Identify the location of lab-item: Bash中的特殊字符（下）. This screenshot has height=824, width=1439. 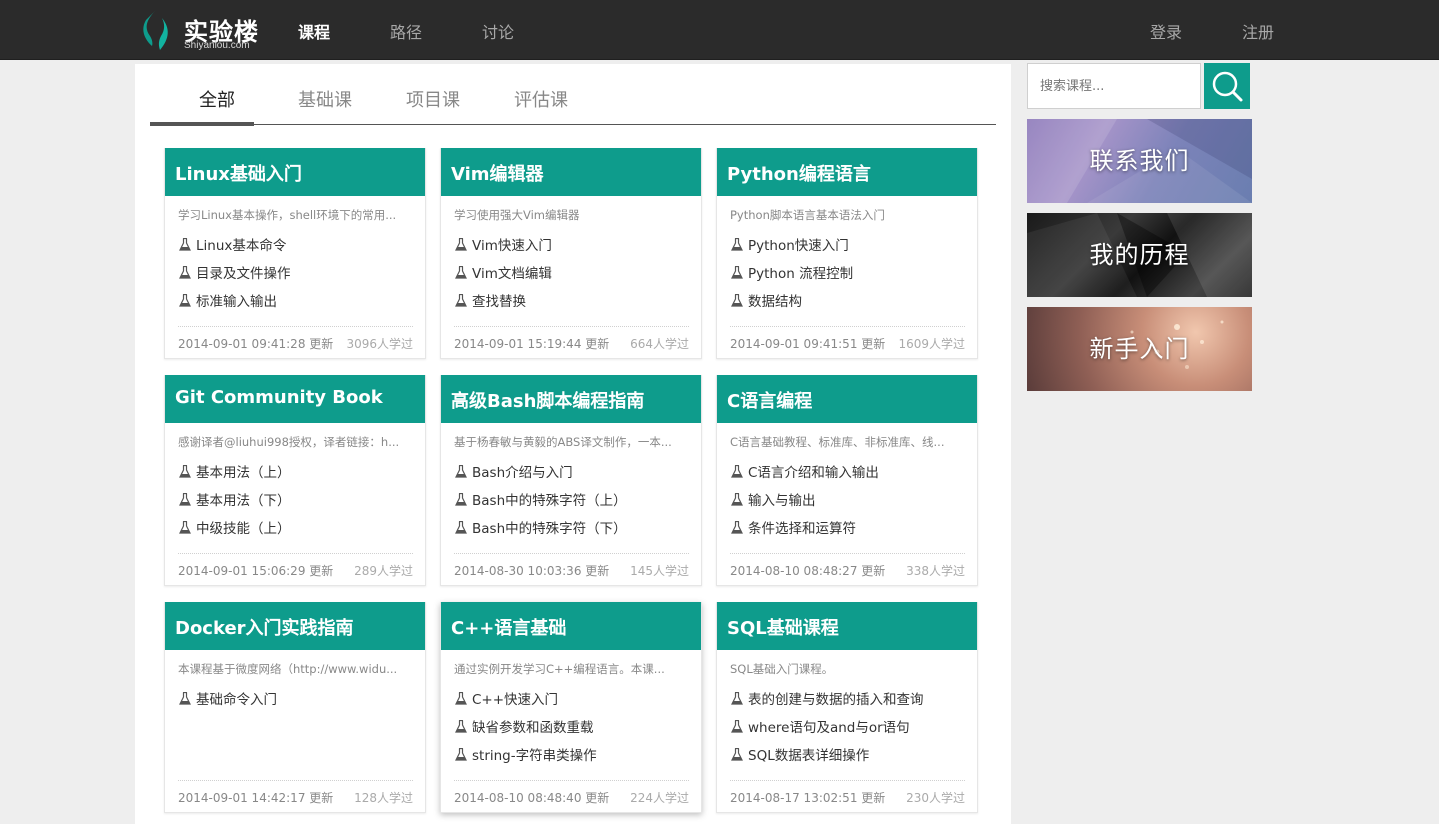
(578, 534).